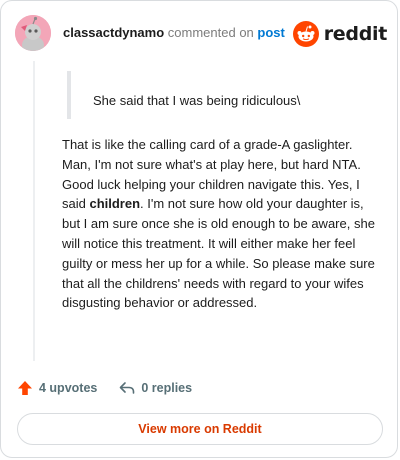 This screenshot has height=460, width=400. What do you see at coordinates (210, 32) in the screenshot?
I see `commented-on-text: commented on` at bounding box center [210, 32].